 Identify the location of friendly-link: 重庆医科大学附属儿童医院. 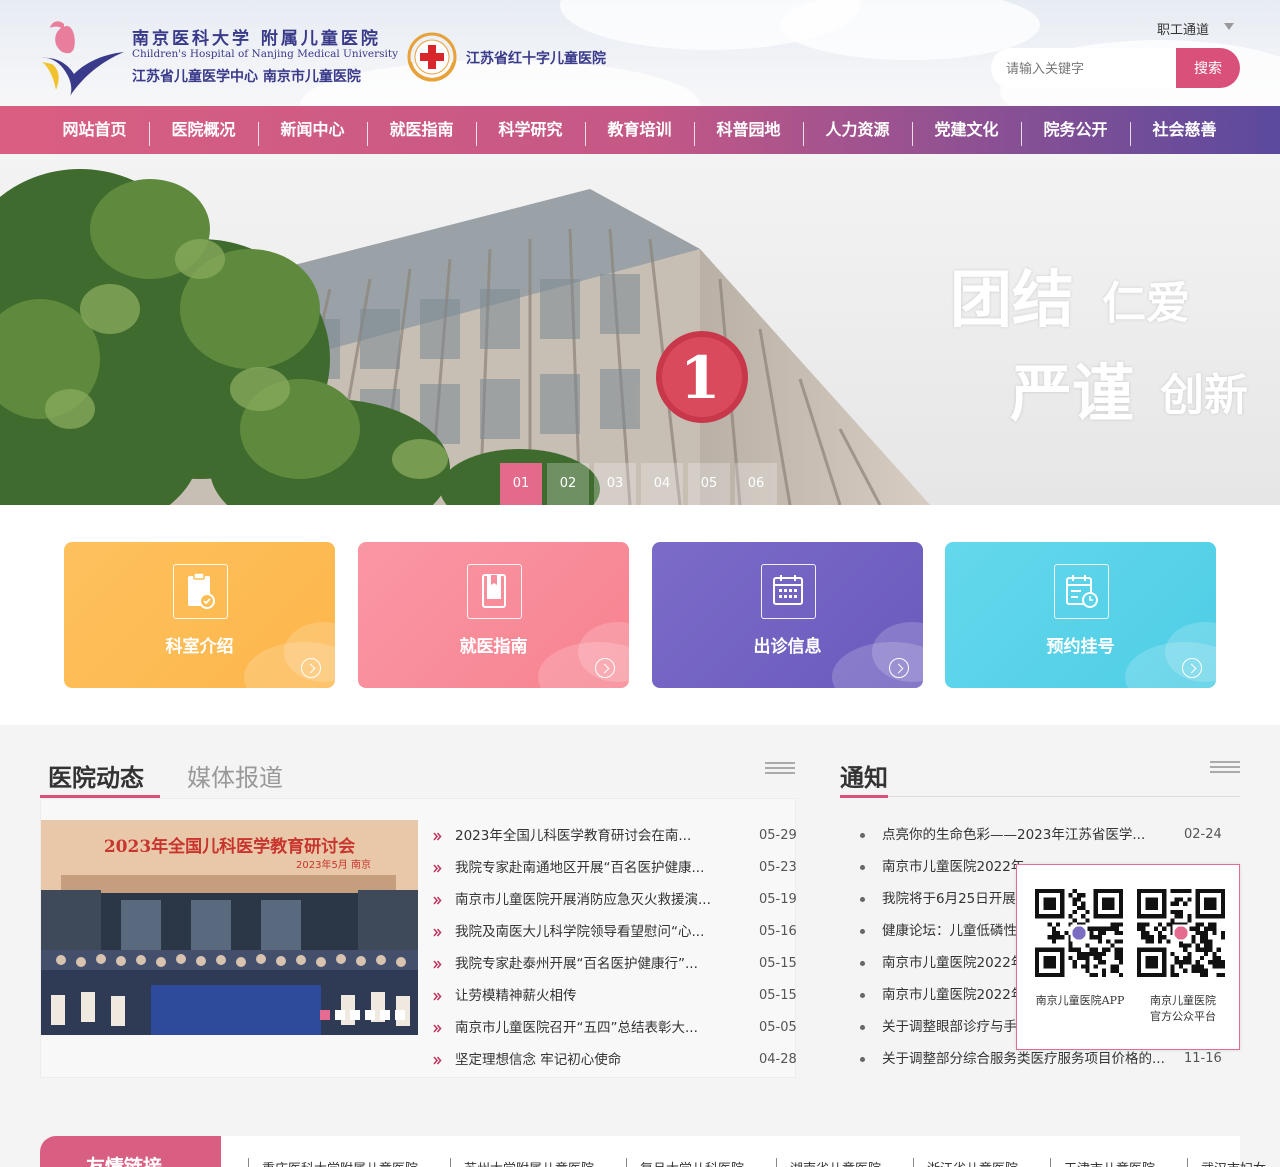
(340, 1162).